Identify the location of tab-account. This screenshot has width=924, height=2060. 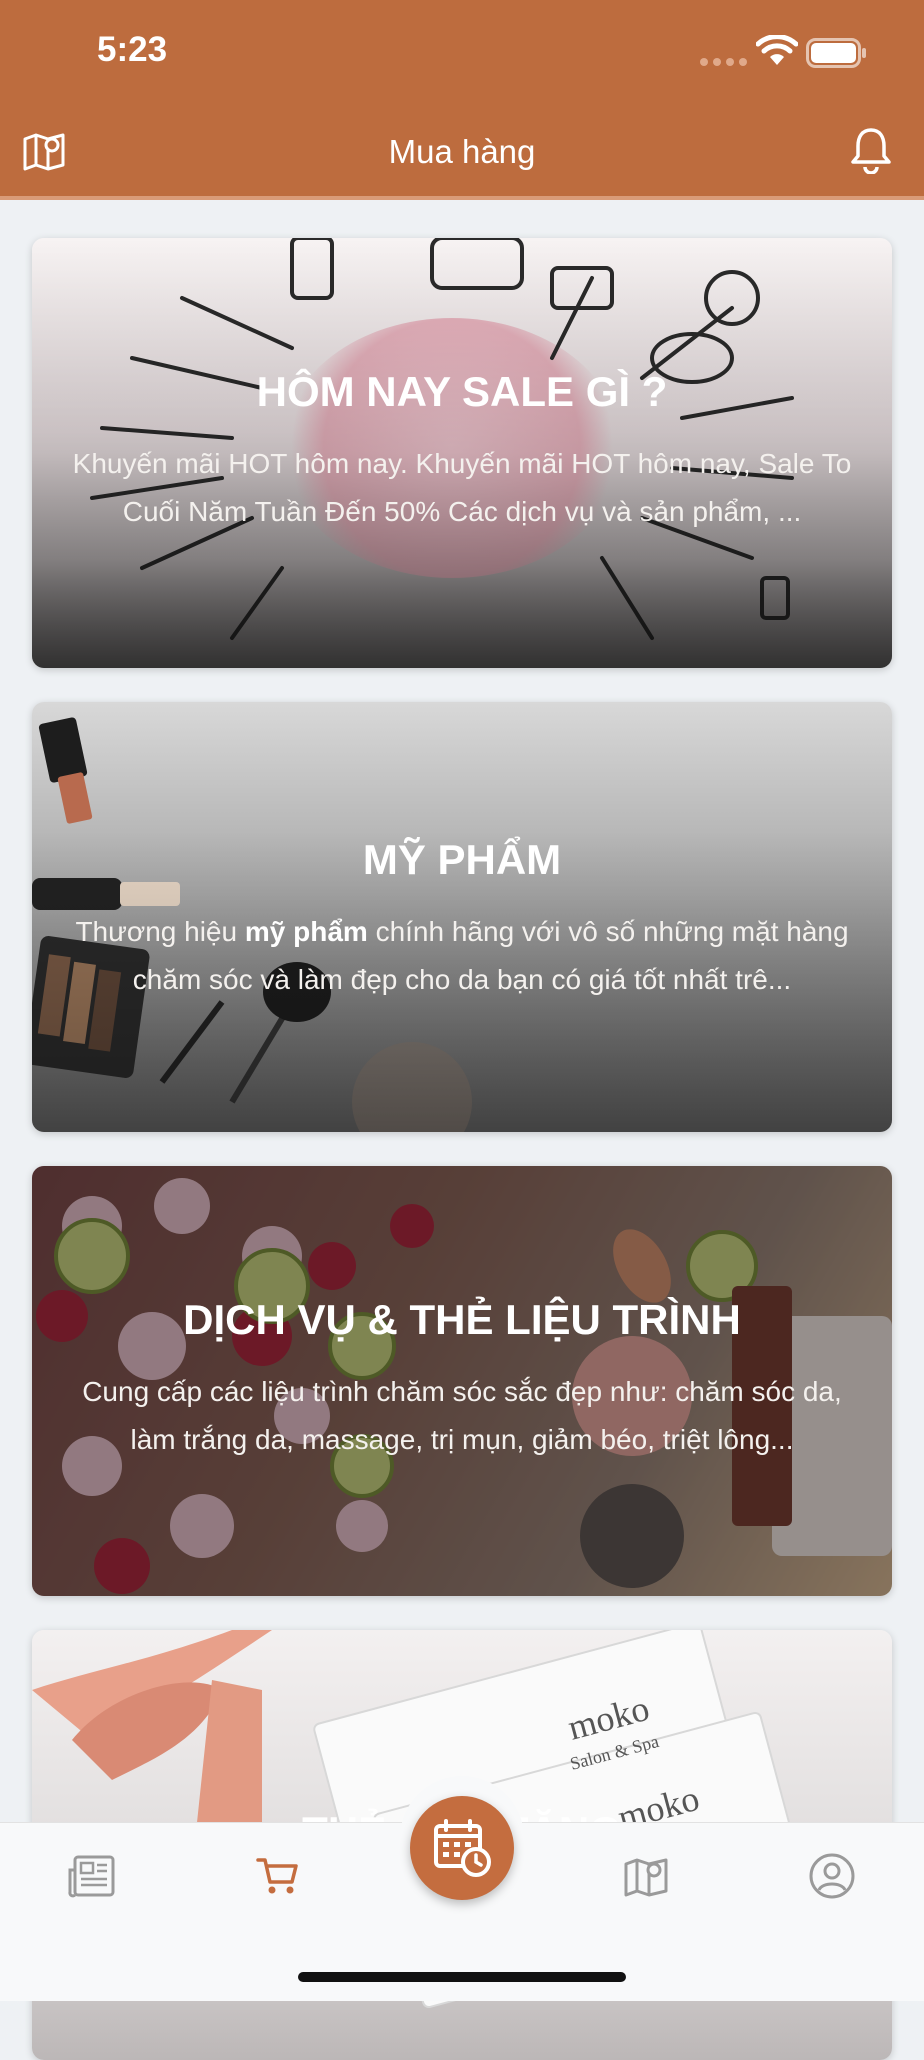
(832, 1876).